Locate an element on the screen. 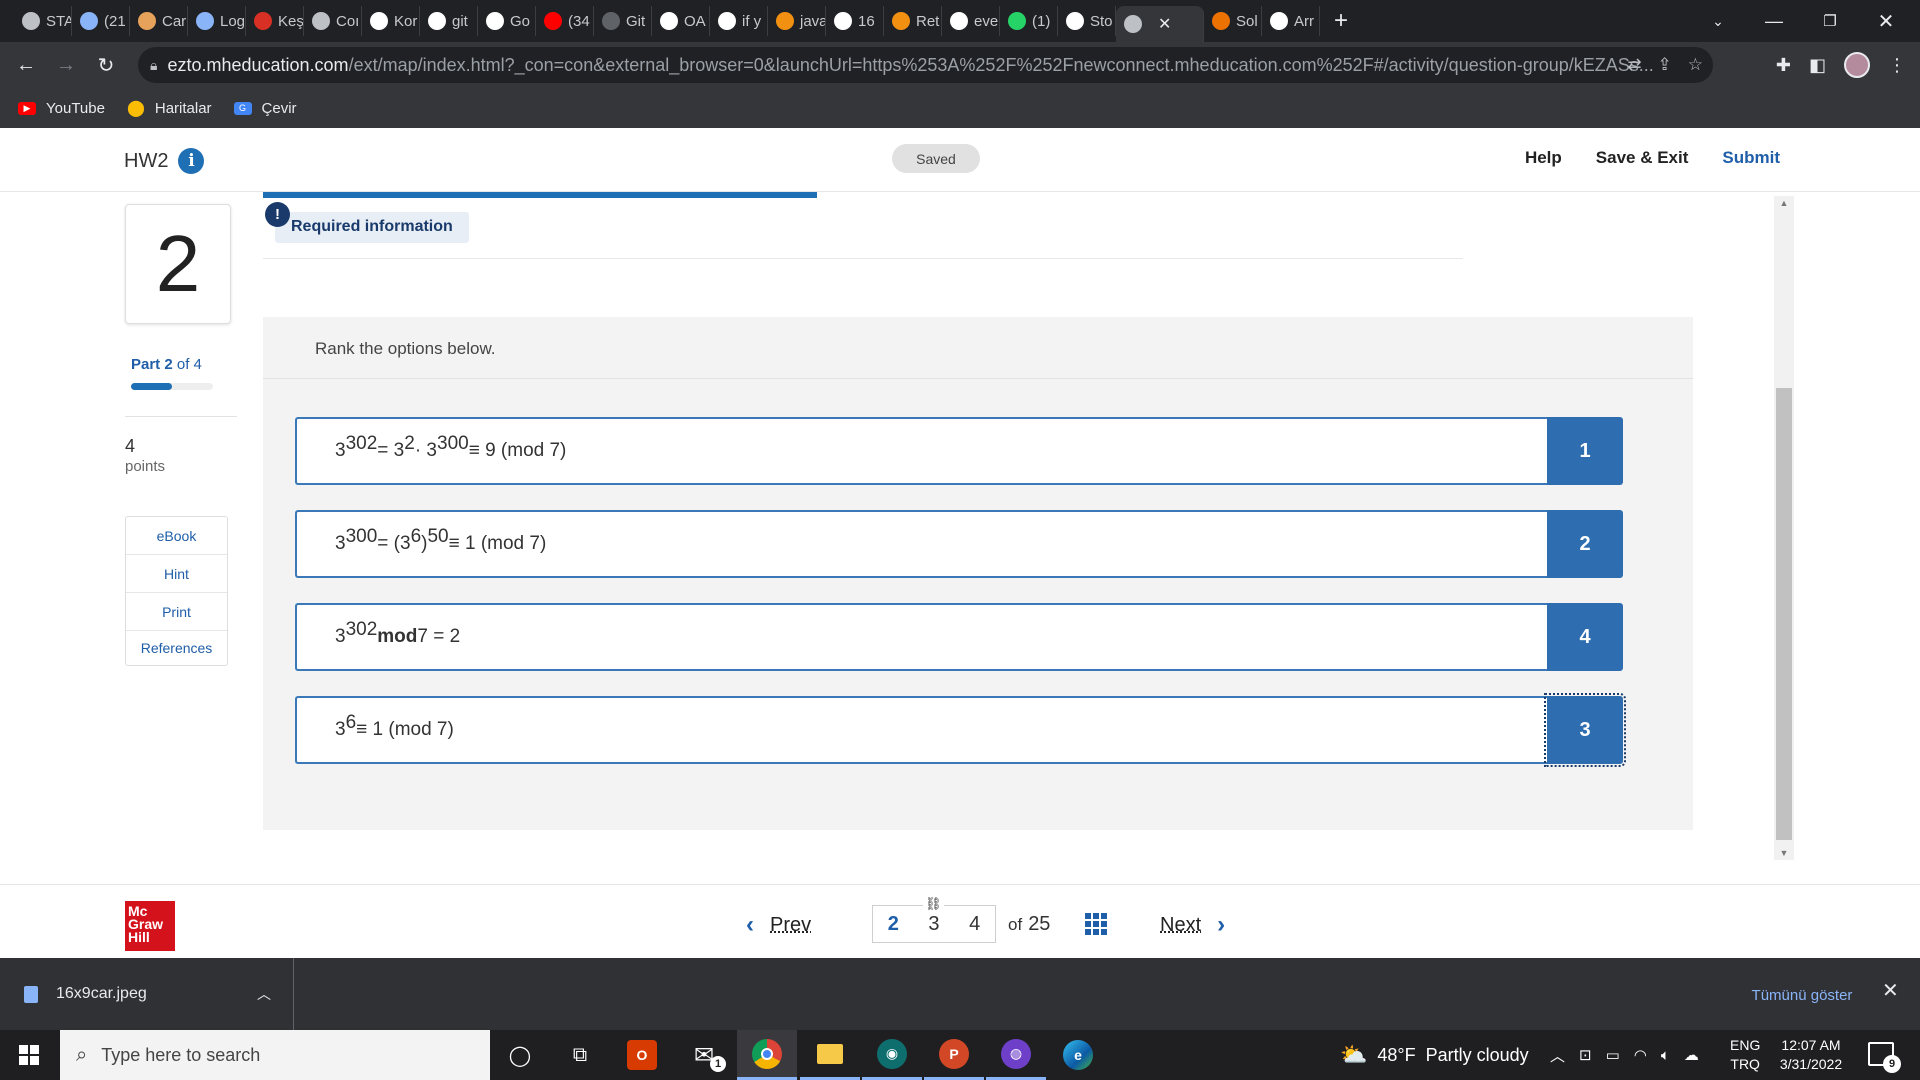 The image size is (1920, 1080). browser-tab: Arr is located at coordinates (1291, 21).